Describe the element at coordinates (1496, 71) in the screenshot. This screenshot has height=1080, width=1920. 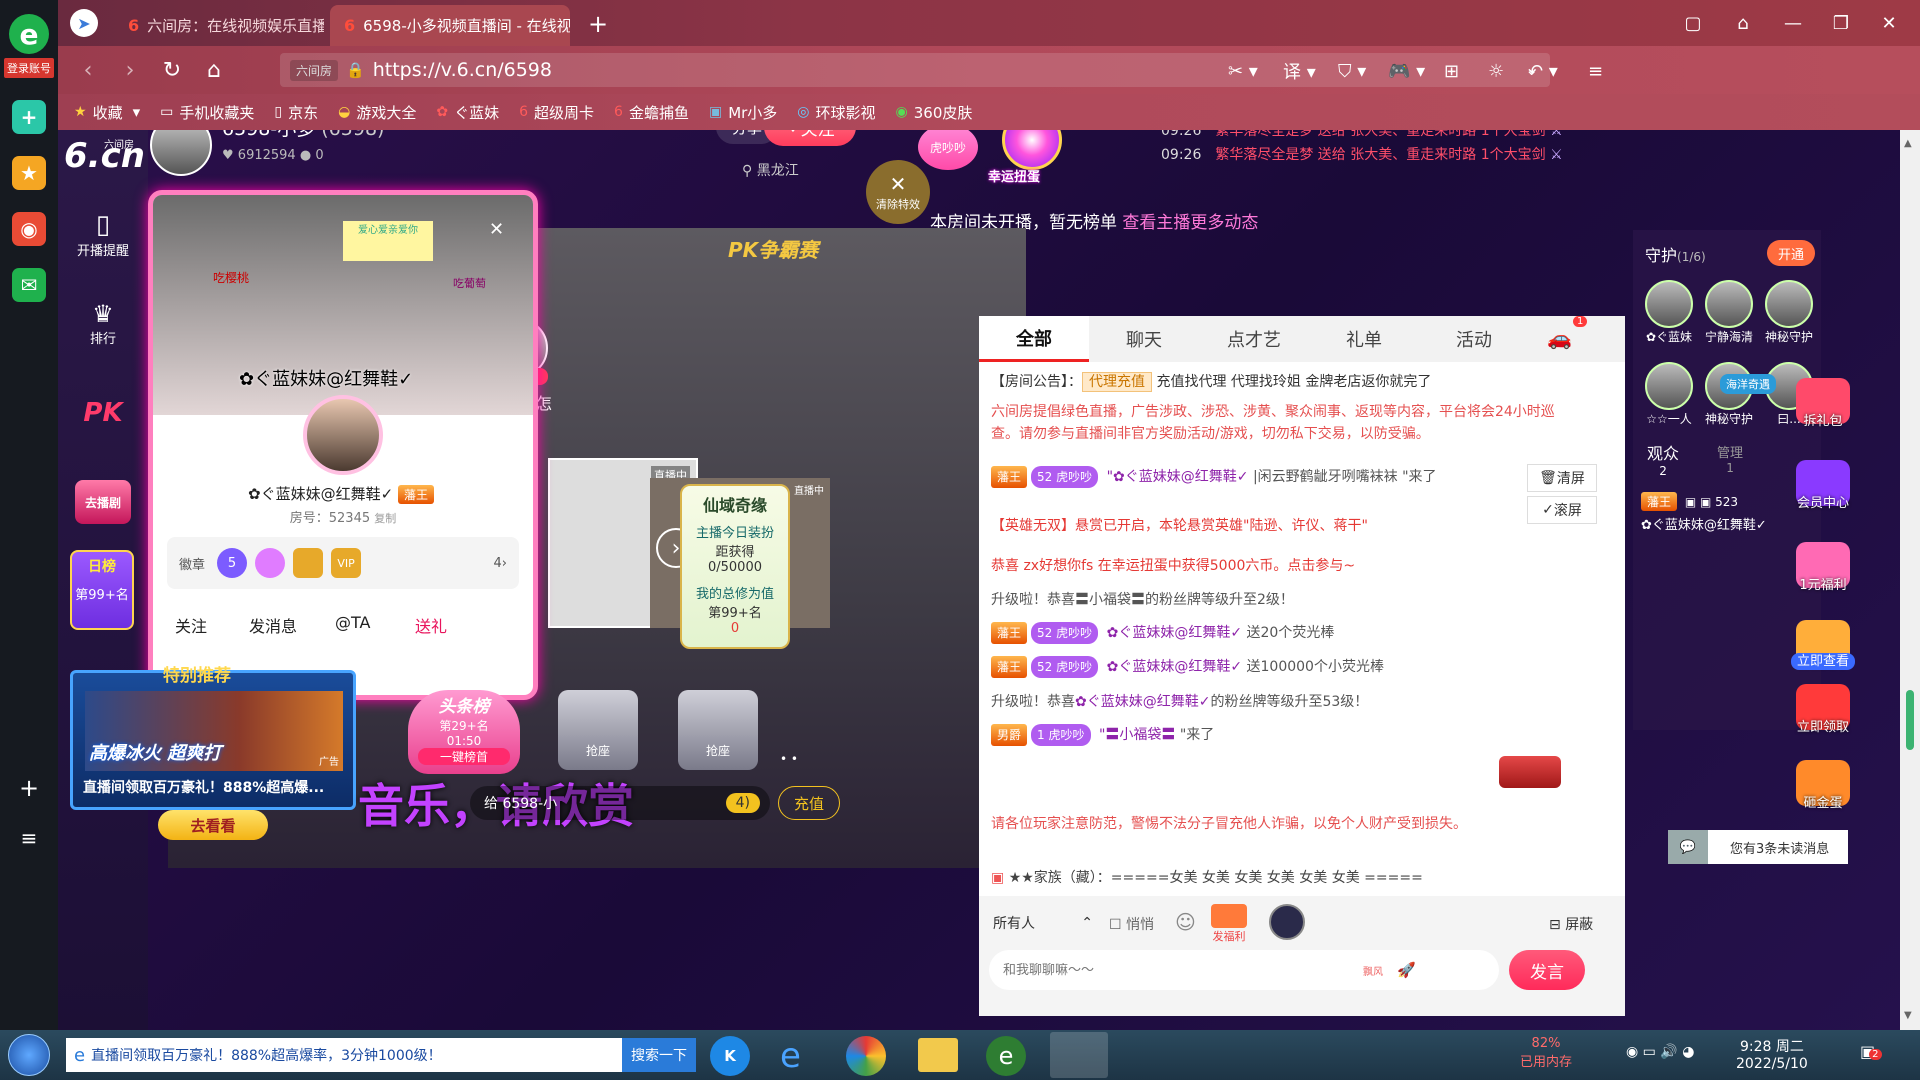
I see `brightness-icon: ☼` at that location.